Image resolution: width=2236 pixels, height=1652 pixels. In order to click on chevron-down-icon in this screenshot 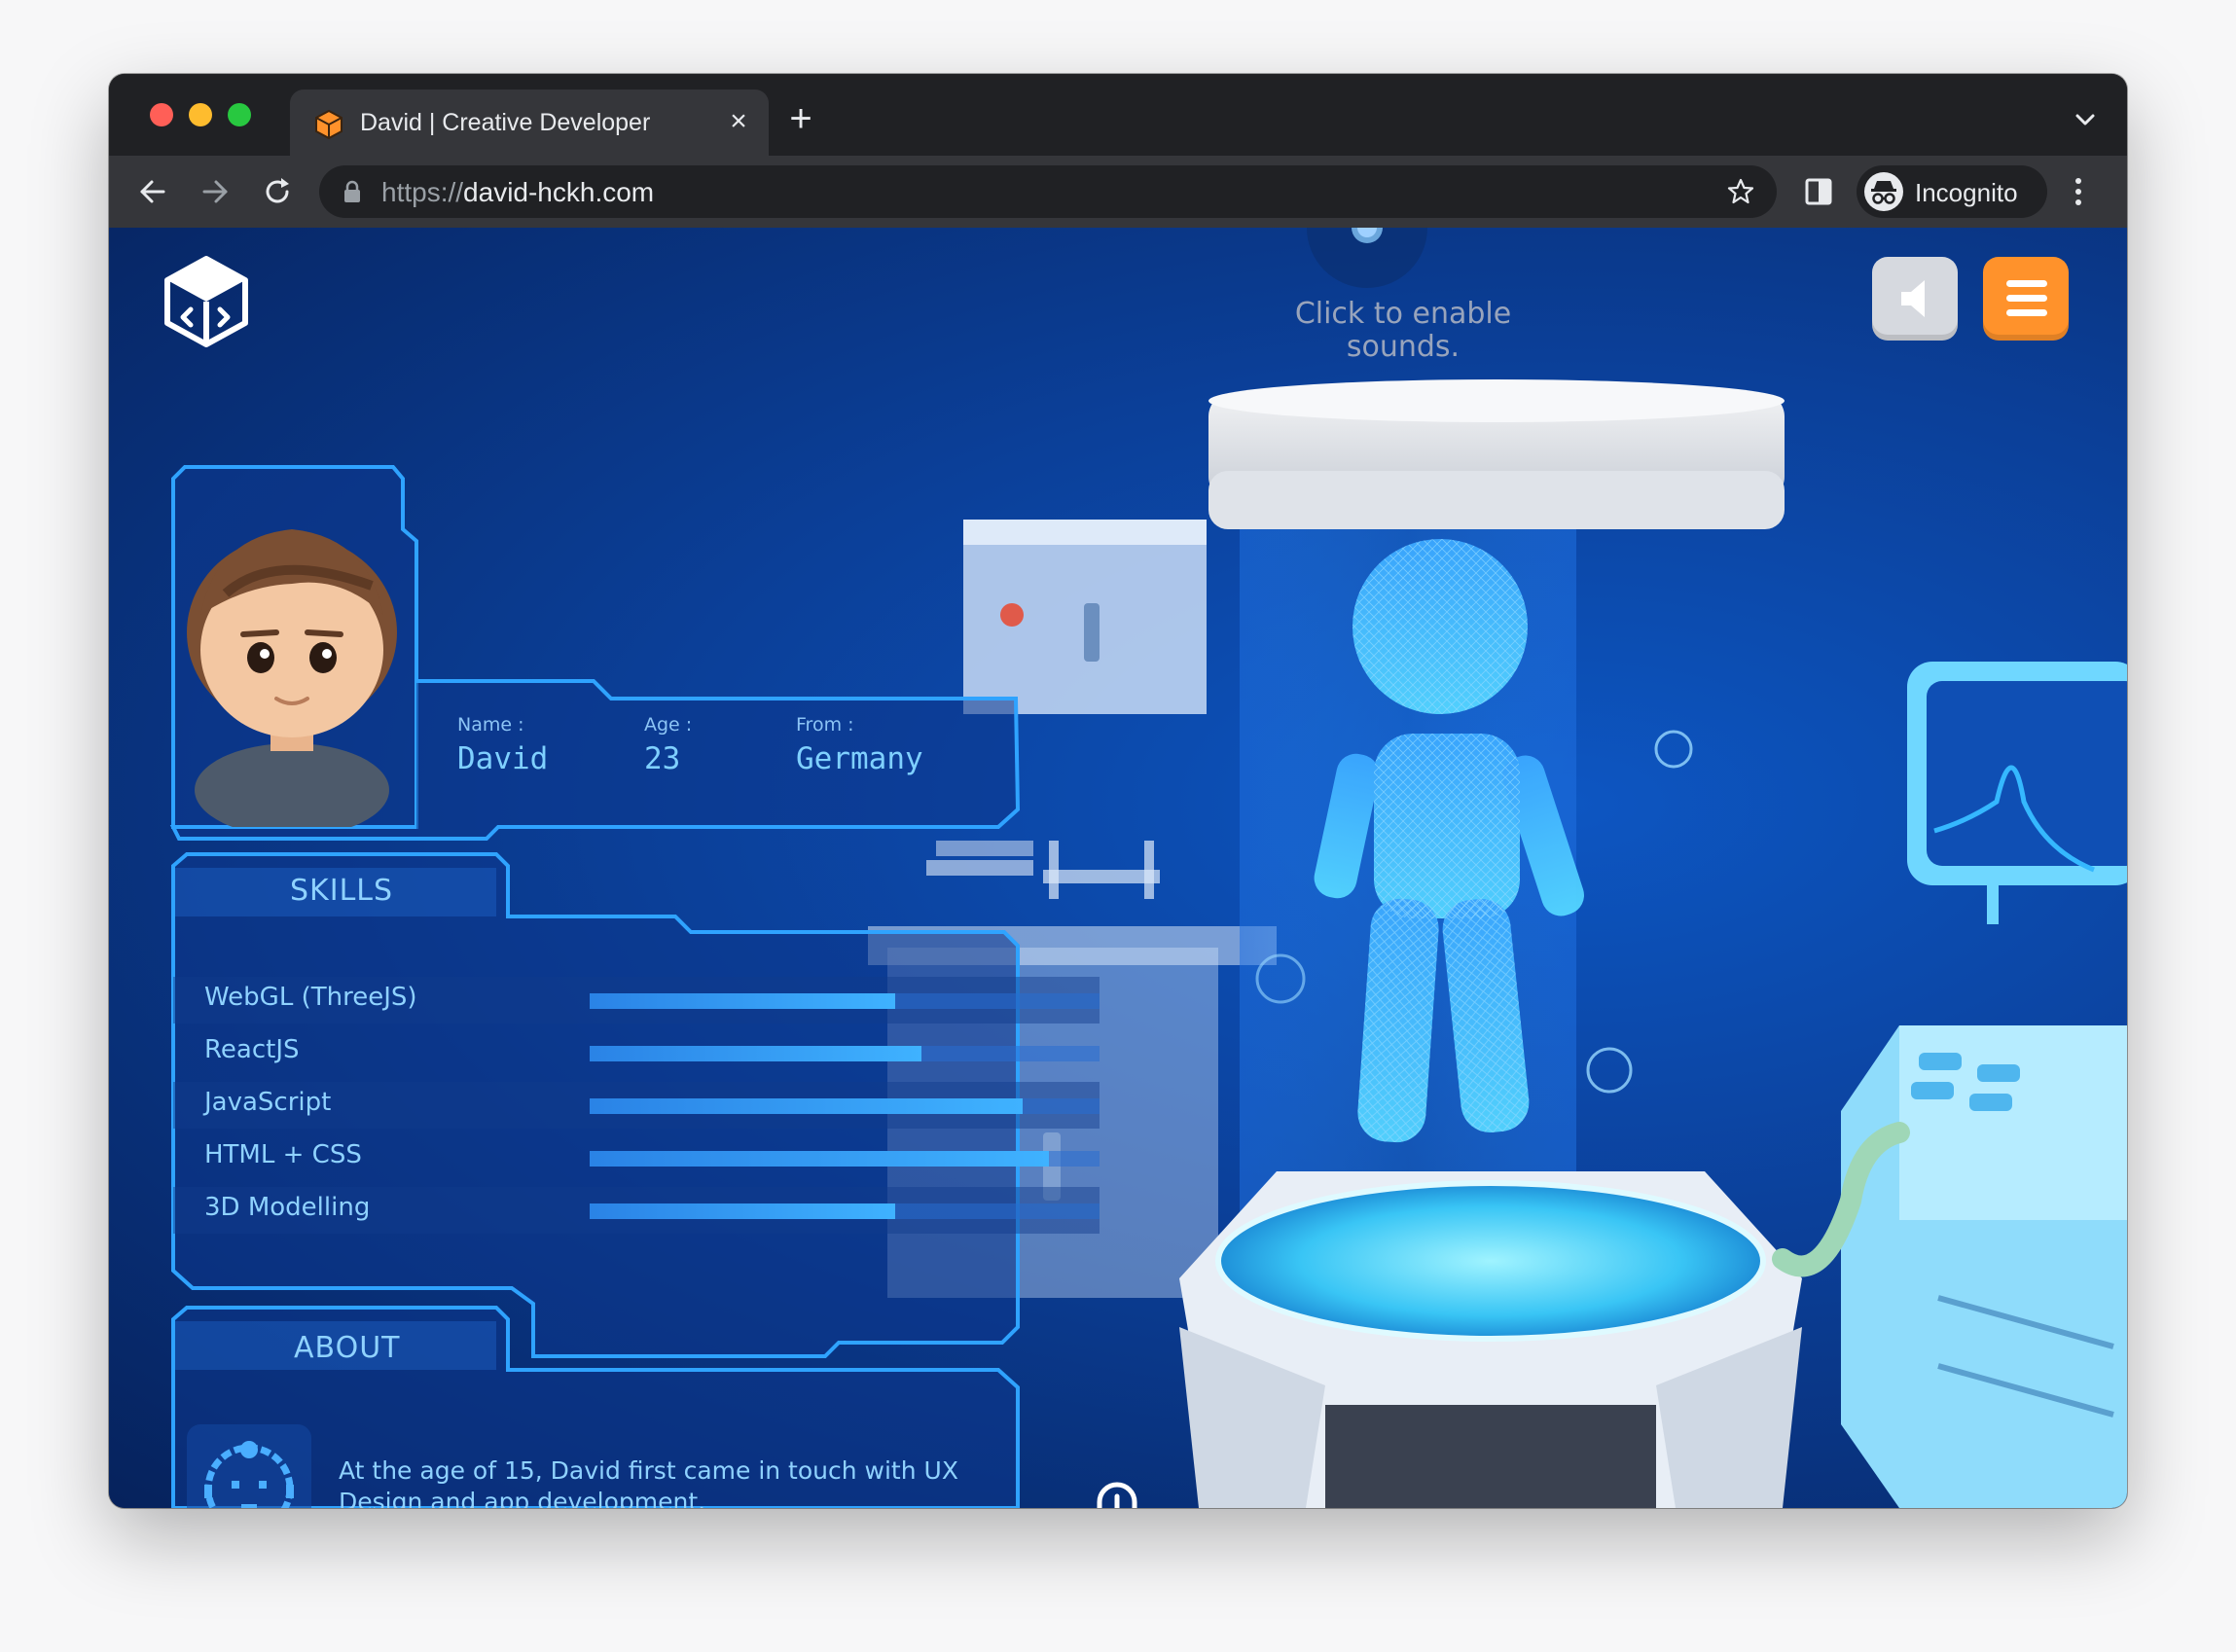, I will do `click(2086, 119)`.